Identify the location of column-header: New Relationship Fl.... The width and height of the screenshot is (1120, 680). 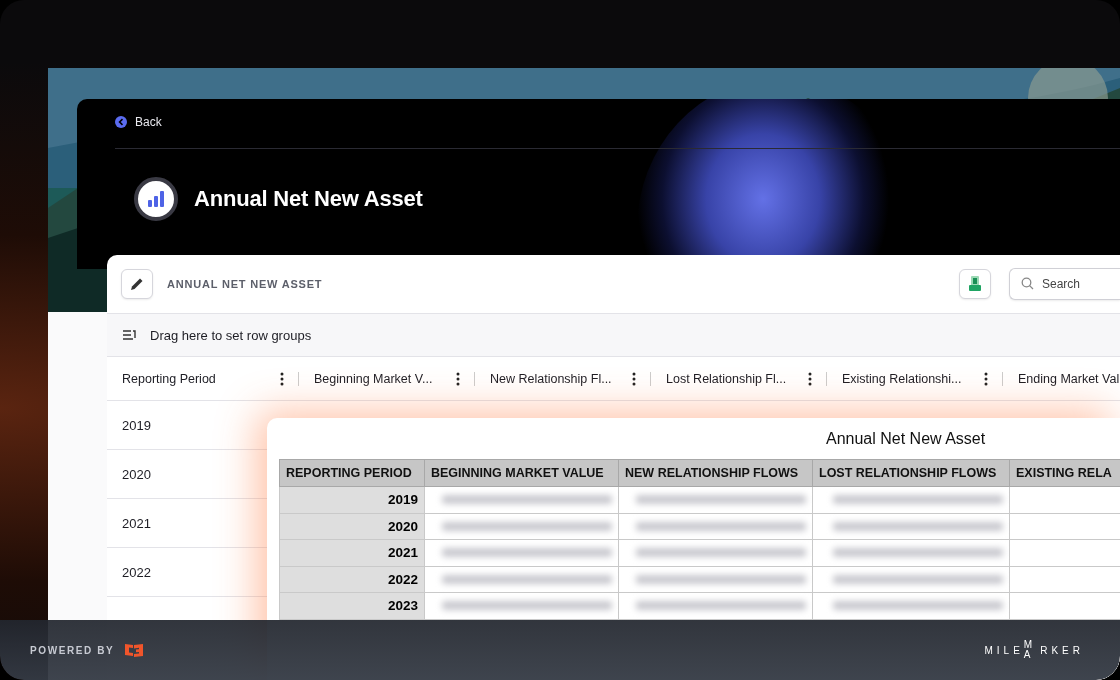
(551, 378).